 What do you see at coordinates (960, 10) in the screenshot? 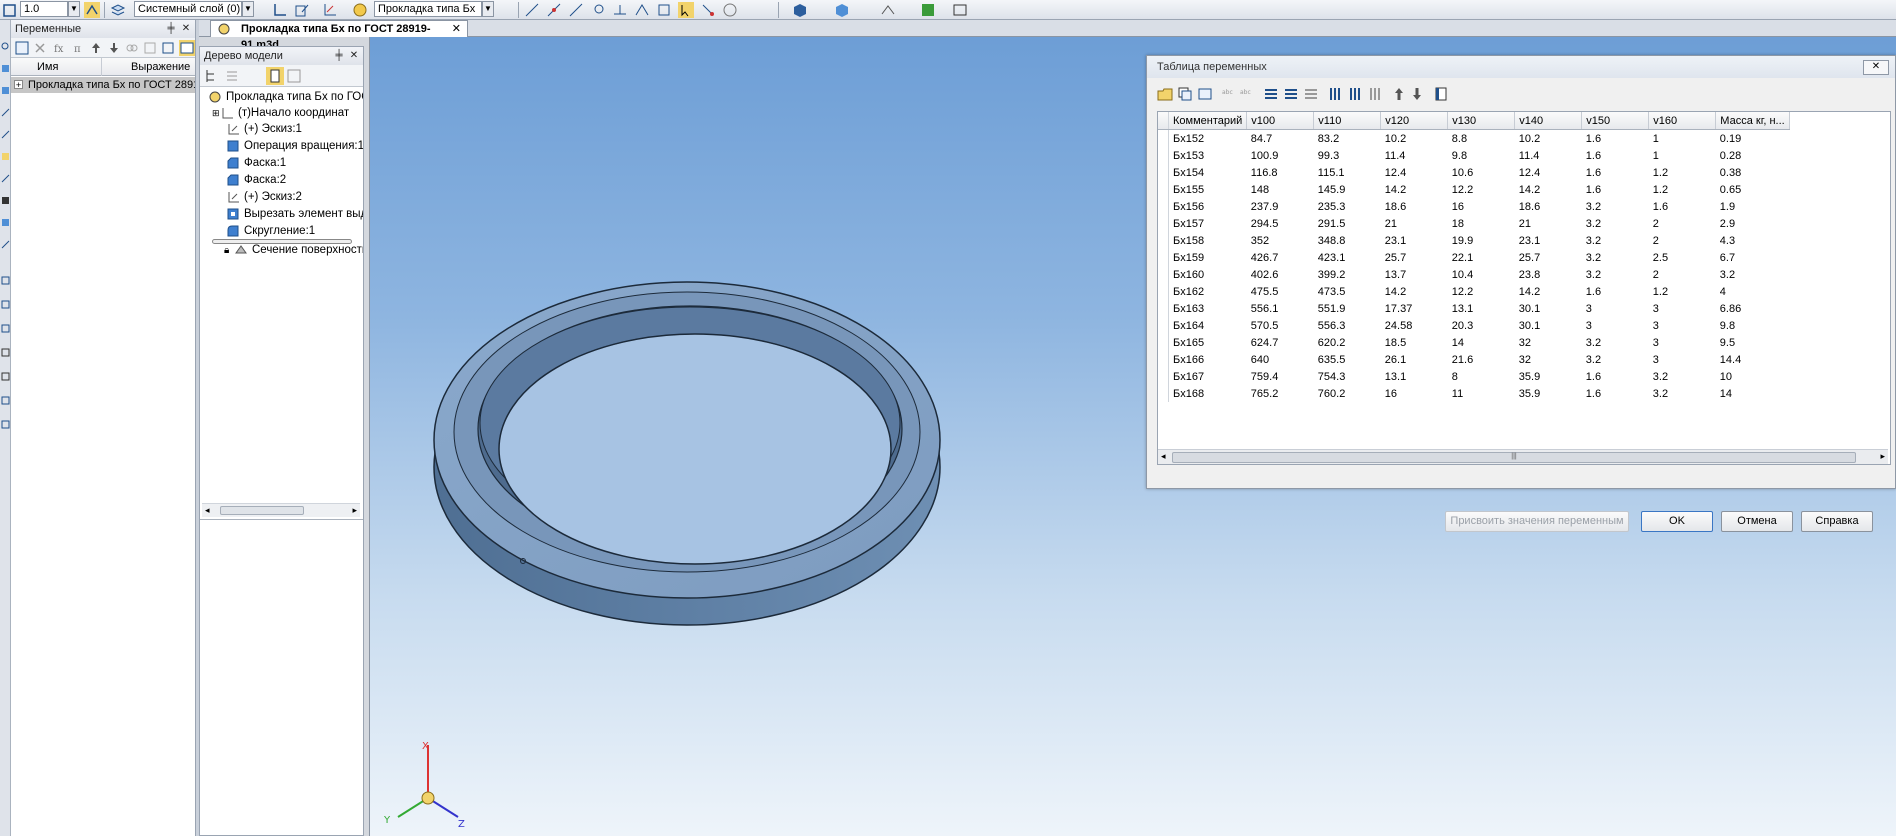
I see `text-icon` at bounding box center [960, 10].